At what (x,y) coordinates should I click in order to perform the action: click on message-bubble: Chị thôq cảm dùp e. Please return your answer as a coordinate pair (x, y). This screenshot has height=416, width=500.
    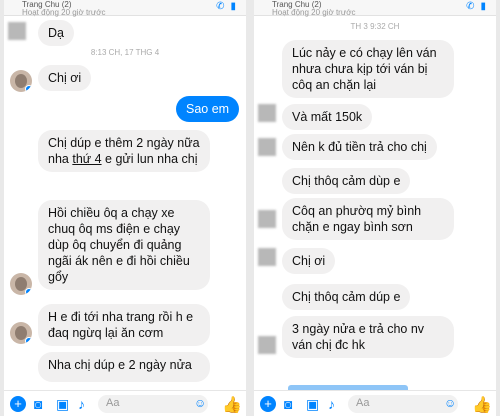
    Looking at the image, I should click on (346, 181).